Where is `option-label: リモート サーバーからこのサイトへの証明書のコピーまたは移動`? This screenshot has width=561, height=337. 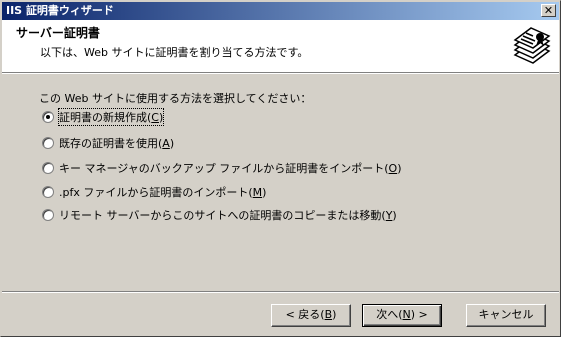 option-label: リモート サーバーからこのサイトへの証明書のコピーまたは移動 is located at coordinates (220, 215).